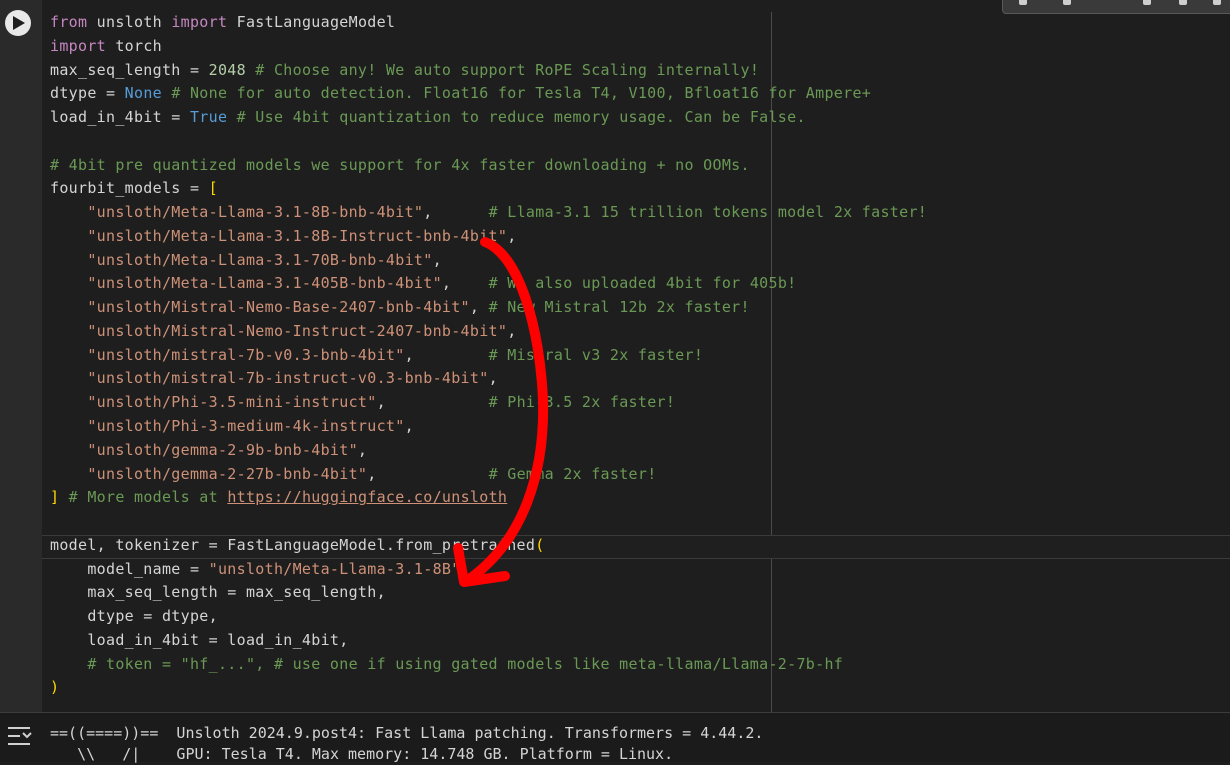 The width and height of the screenshot is (1230, 765). I want to click on code-line: "unsloth/gemma-2-9b-bnb-4bit",, so click(488, 451).